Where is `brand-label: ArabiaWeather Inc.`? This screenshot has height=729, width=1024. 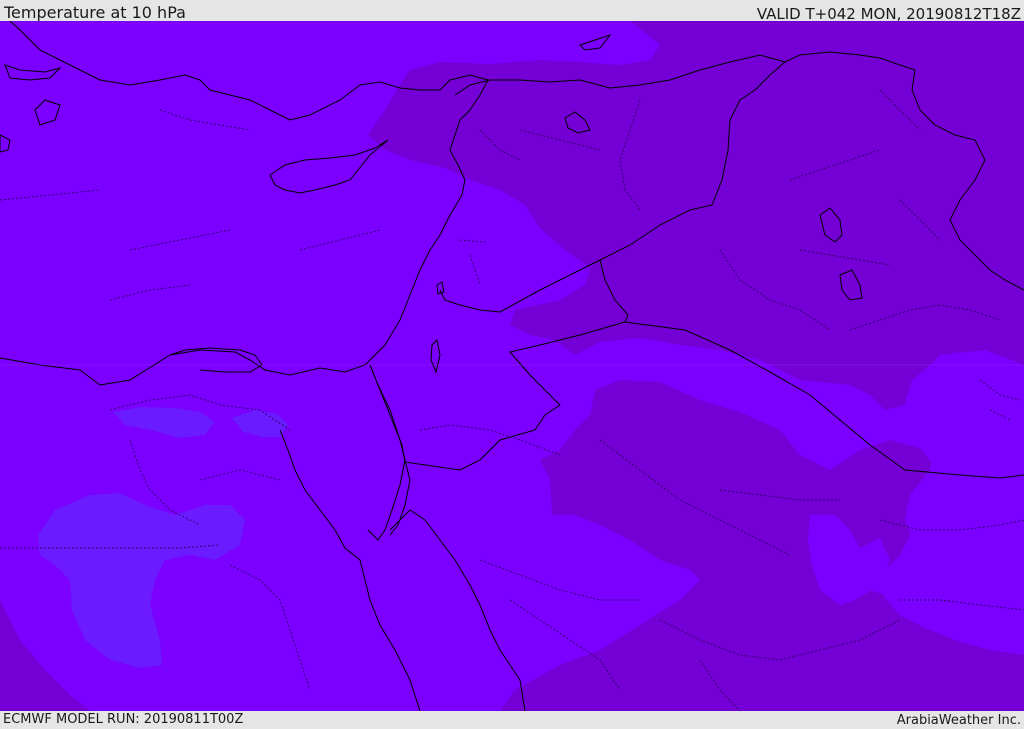 brand-label: ArabiaWeather Inc. is located at coordinates (958, 720).